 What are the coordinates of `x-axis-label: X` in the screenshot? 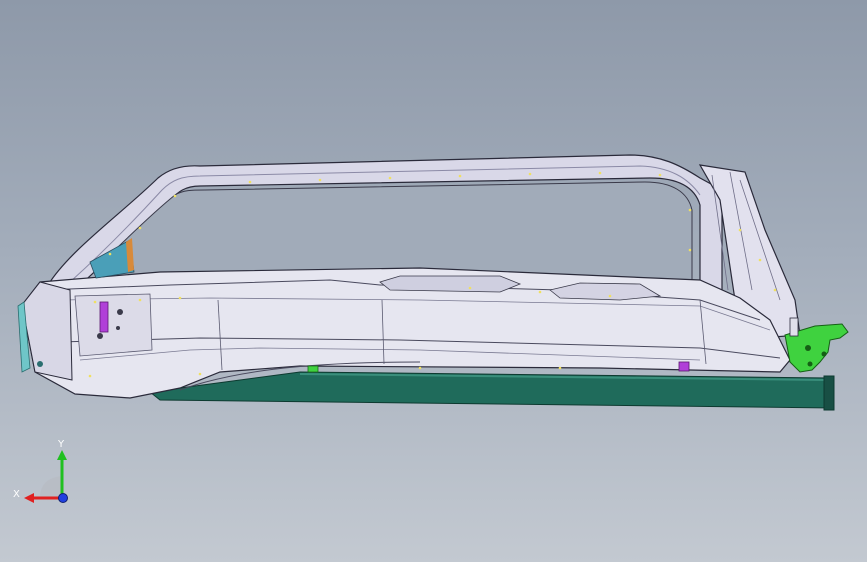 It's located at (16, 494).